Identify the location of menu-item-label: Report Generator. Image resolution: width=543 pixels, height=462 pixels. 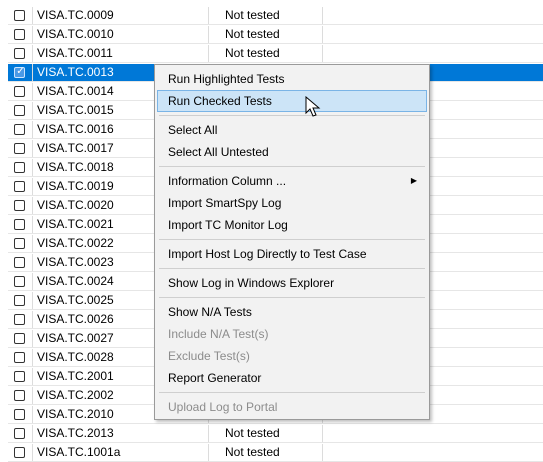
(215, 378).